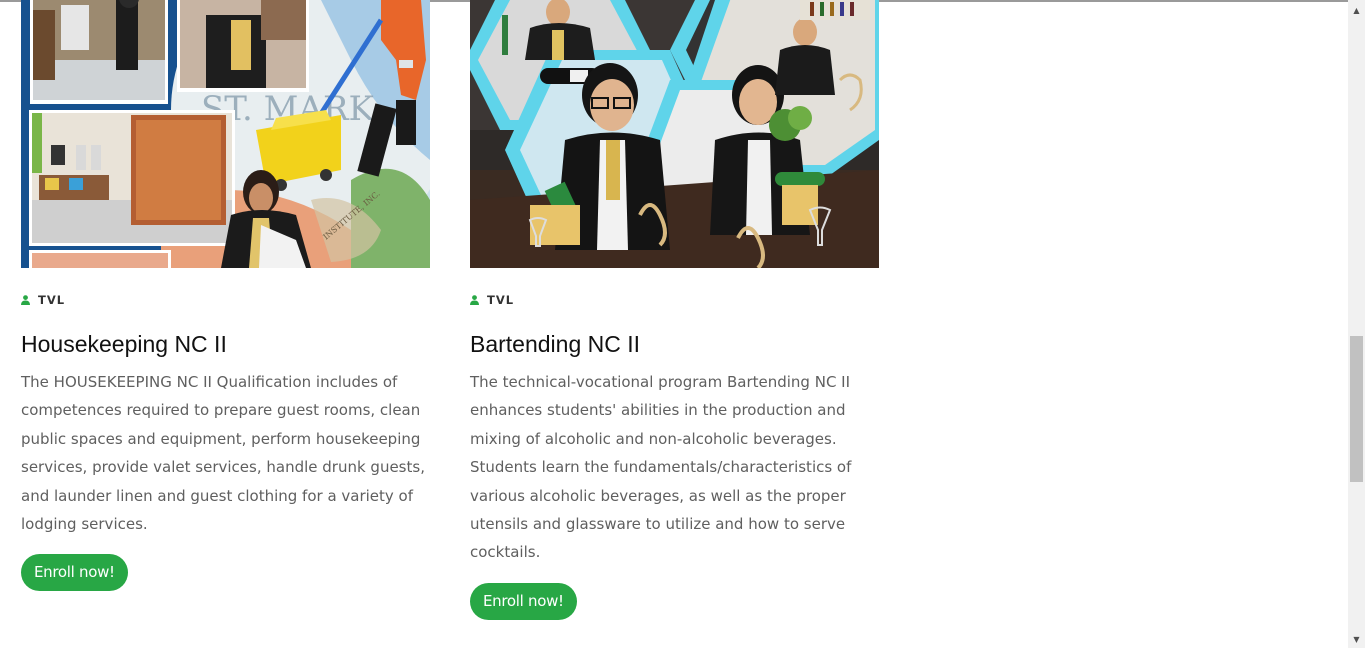 The width and height of the screenshot is (1365, 648). Describe the element at coordinates (1356, 10) in the screenshot. I see `scroll-up-arrow-icon: ▲` at that location.